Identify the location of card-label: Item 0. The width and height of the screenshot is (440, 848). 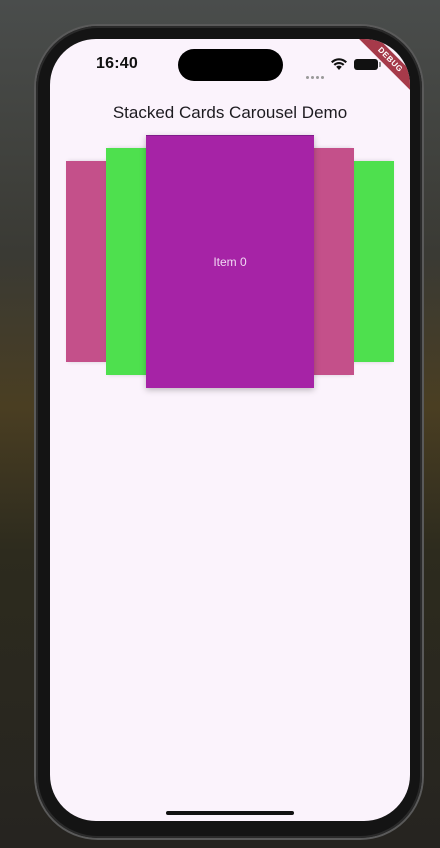
(230, 262).